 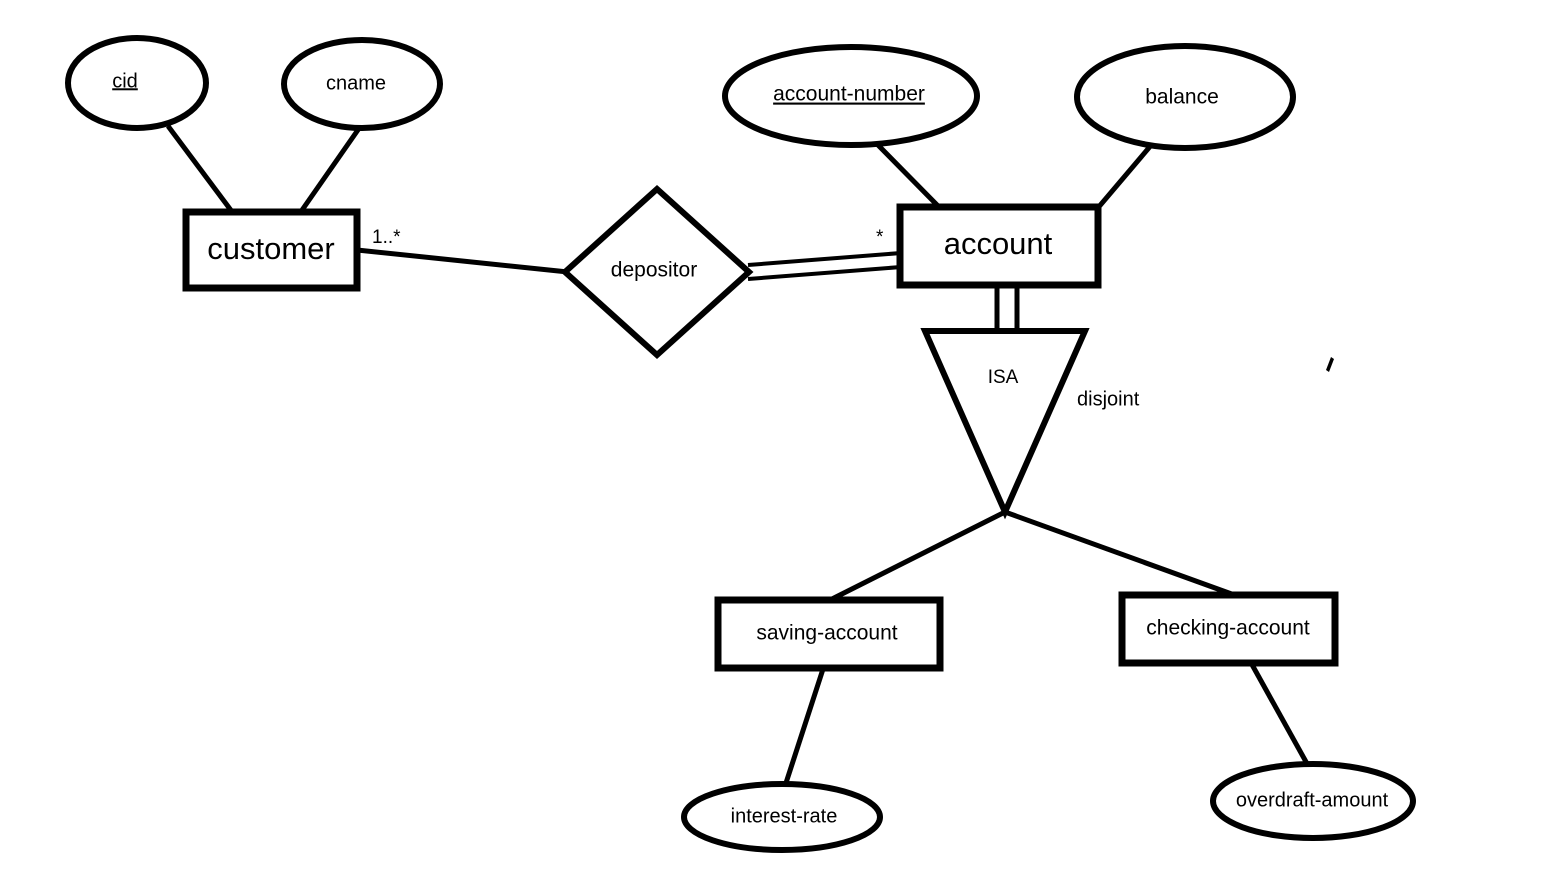 I want to click on isa-triangle-label: ISA, so click(x=1003, y=377).